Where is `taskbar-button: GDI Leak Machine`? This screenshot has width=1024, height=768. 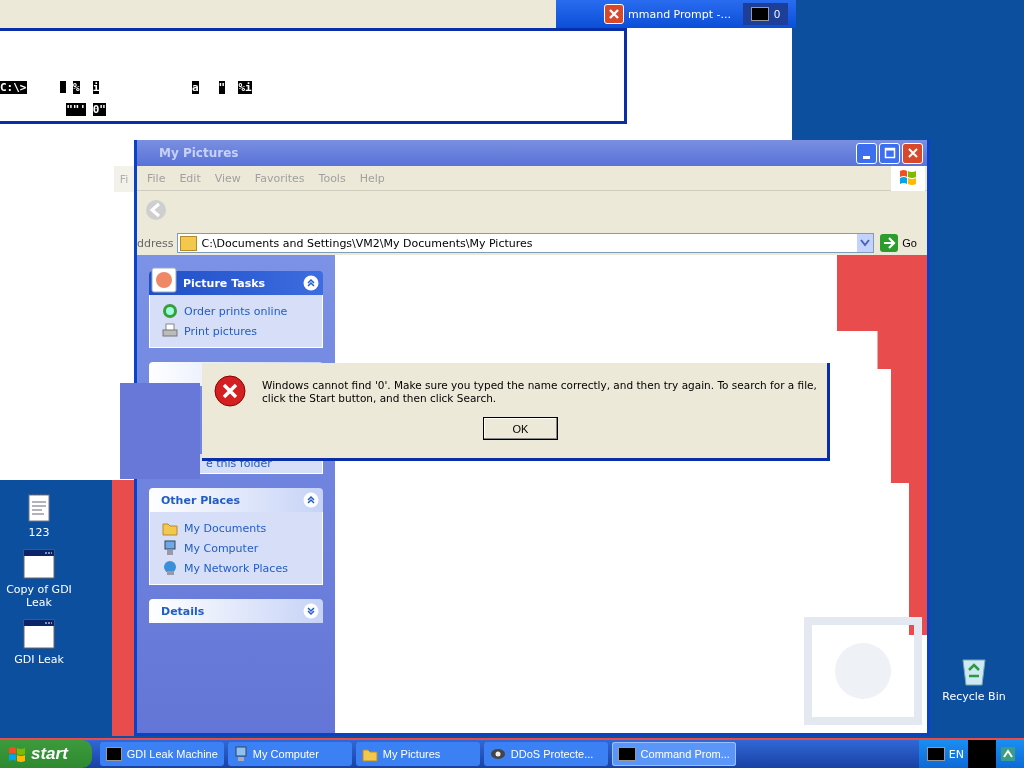 taskbar-button: GDI Leak Machine is located at coordinates (161, 754).